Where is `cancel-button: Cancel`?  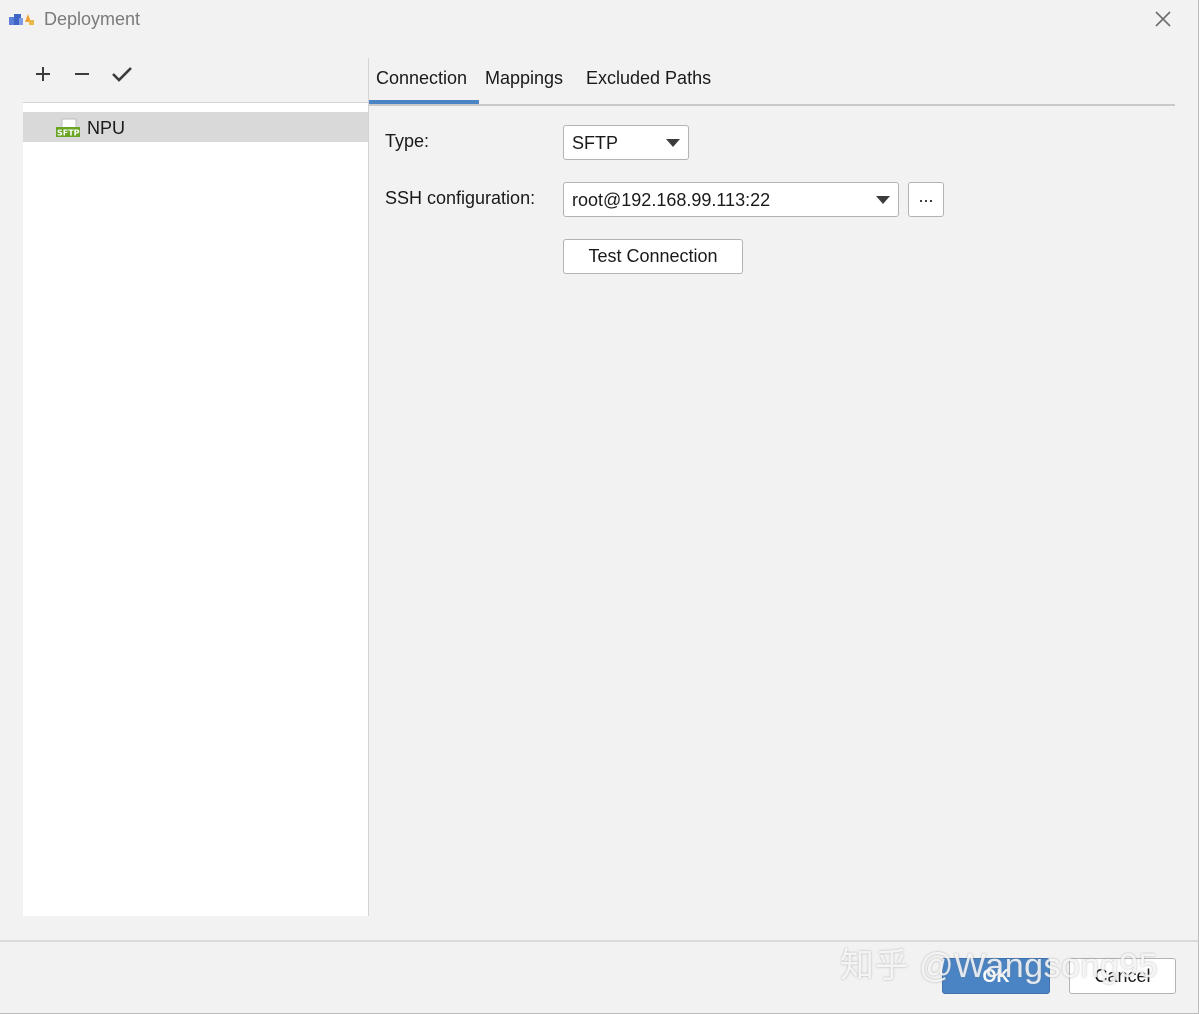
cancel-button: Cancel is located at coordinates (1122, 976).